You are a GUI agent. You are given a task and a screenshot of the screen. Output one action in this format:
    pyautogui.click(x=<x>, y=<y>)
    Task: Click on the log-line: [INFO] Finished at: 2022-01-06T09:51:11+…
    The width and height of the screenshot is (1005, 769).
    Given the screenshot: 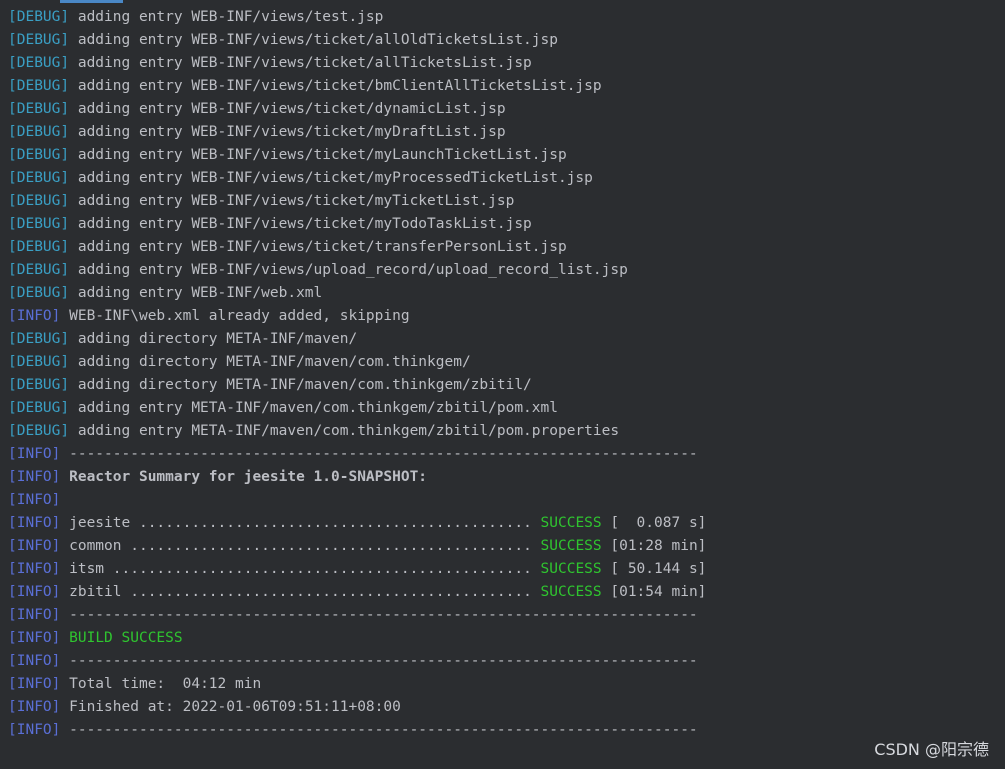 What is the action you would take?
    pyautogui.click(x=357, y=707)
    